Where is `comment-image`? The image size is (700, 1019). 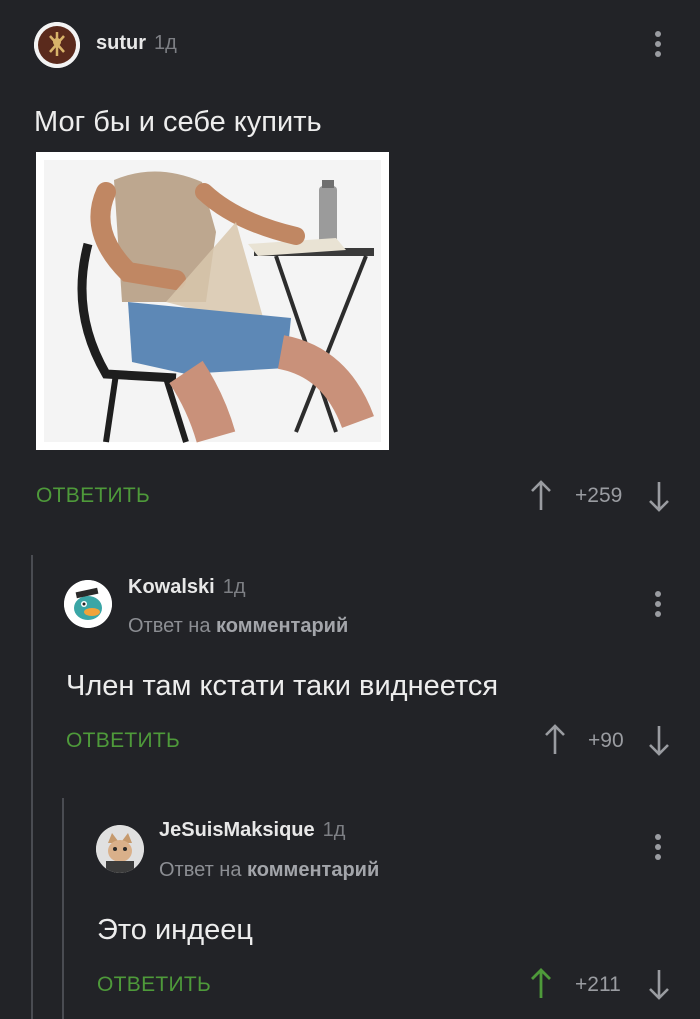 comment-image is located at coordinates (212, 301).